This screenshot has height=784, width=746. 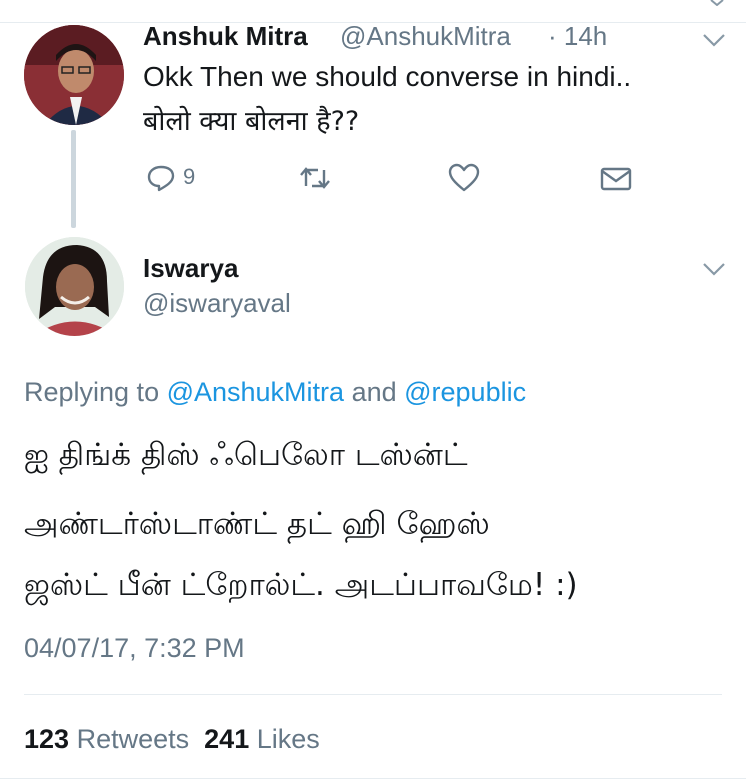 I want to click on tweet-time: · 14h, so click(x=577, y=36).